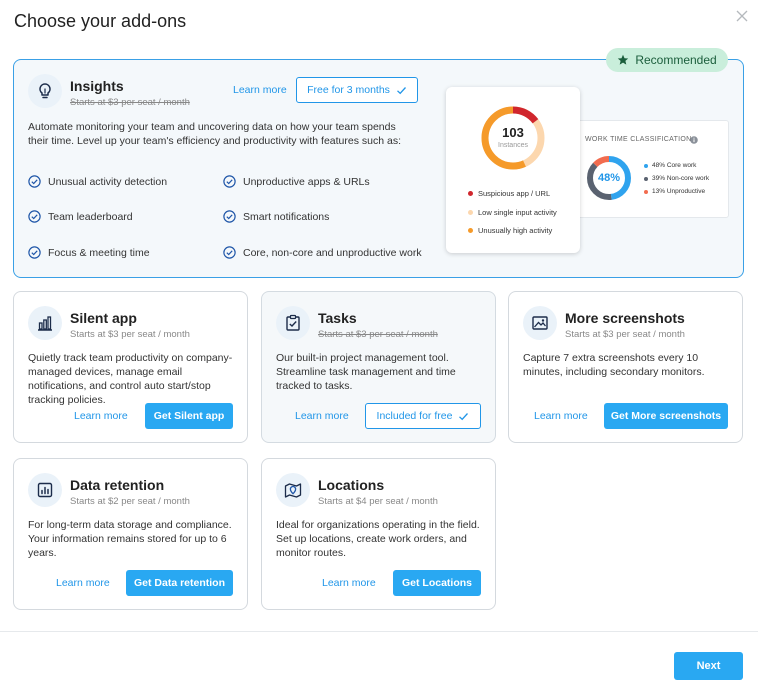 The height and width of the screenshot is (694, 758). Describe the element at coordinates (97, 181) in the screenshot. I see `feature-item: Unusual activity detection` at that location.